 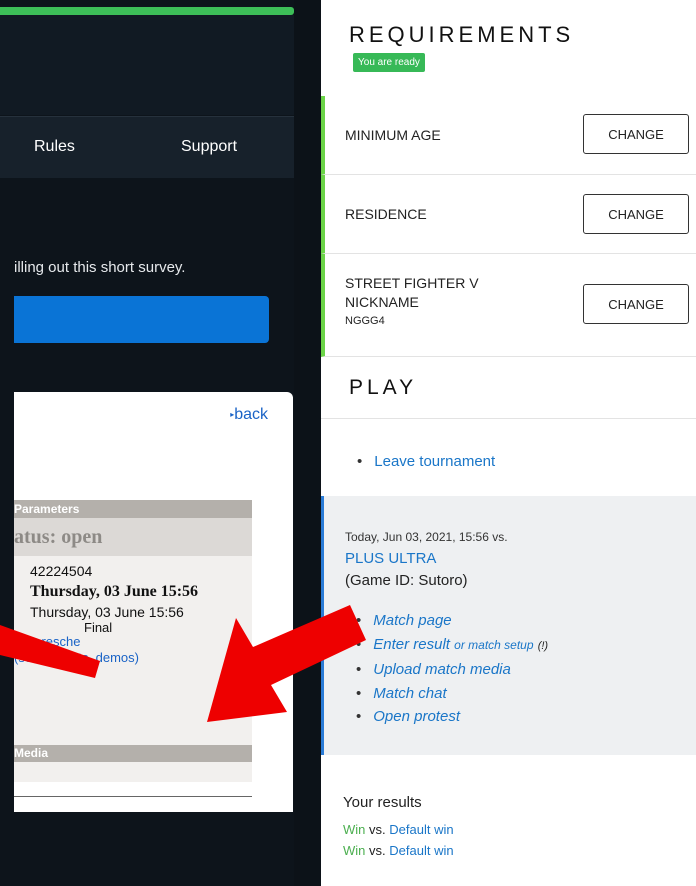 I want to click on requirement-minimum-age: MINIMUM AGE CHANGE, so click(x=508, y=135).